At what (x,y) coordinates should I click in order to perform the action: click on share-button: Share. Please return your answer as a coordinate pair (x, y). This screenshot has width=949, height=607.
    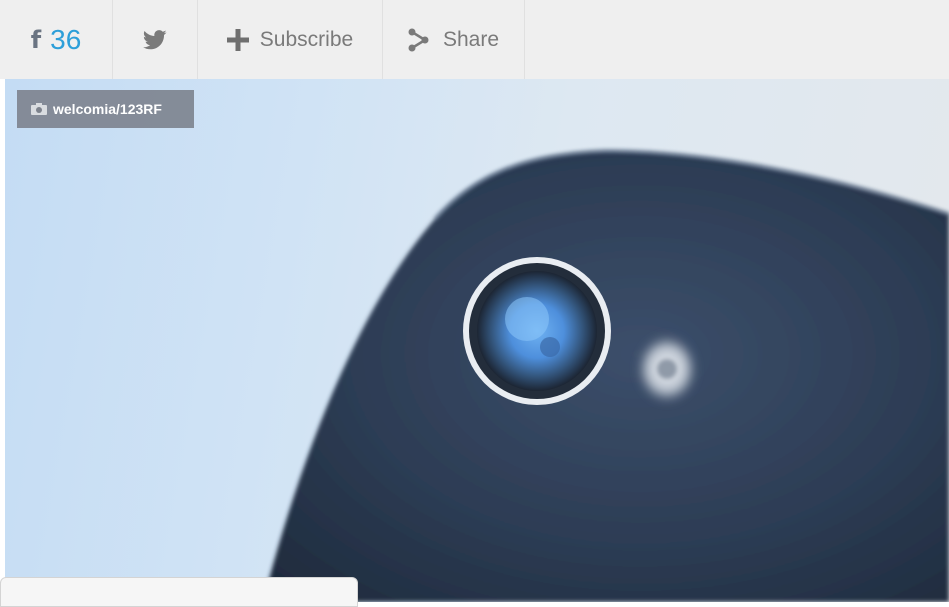
    Looking at the image, I should click on (454, 39).